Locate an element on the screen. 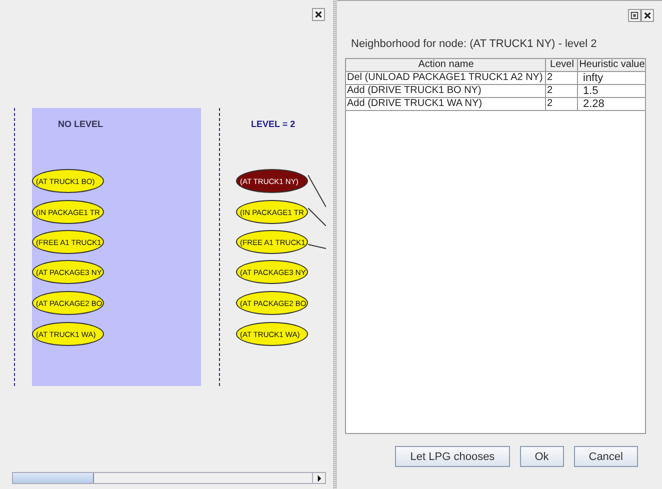  column-header: Heuristic value is located at coordinates (611, 65).